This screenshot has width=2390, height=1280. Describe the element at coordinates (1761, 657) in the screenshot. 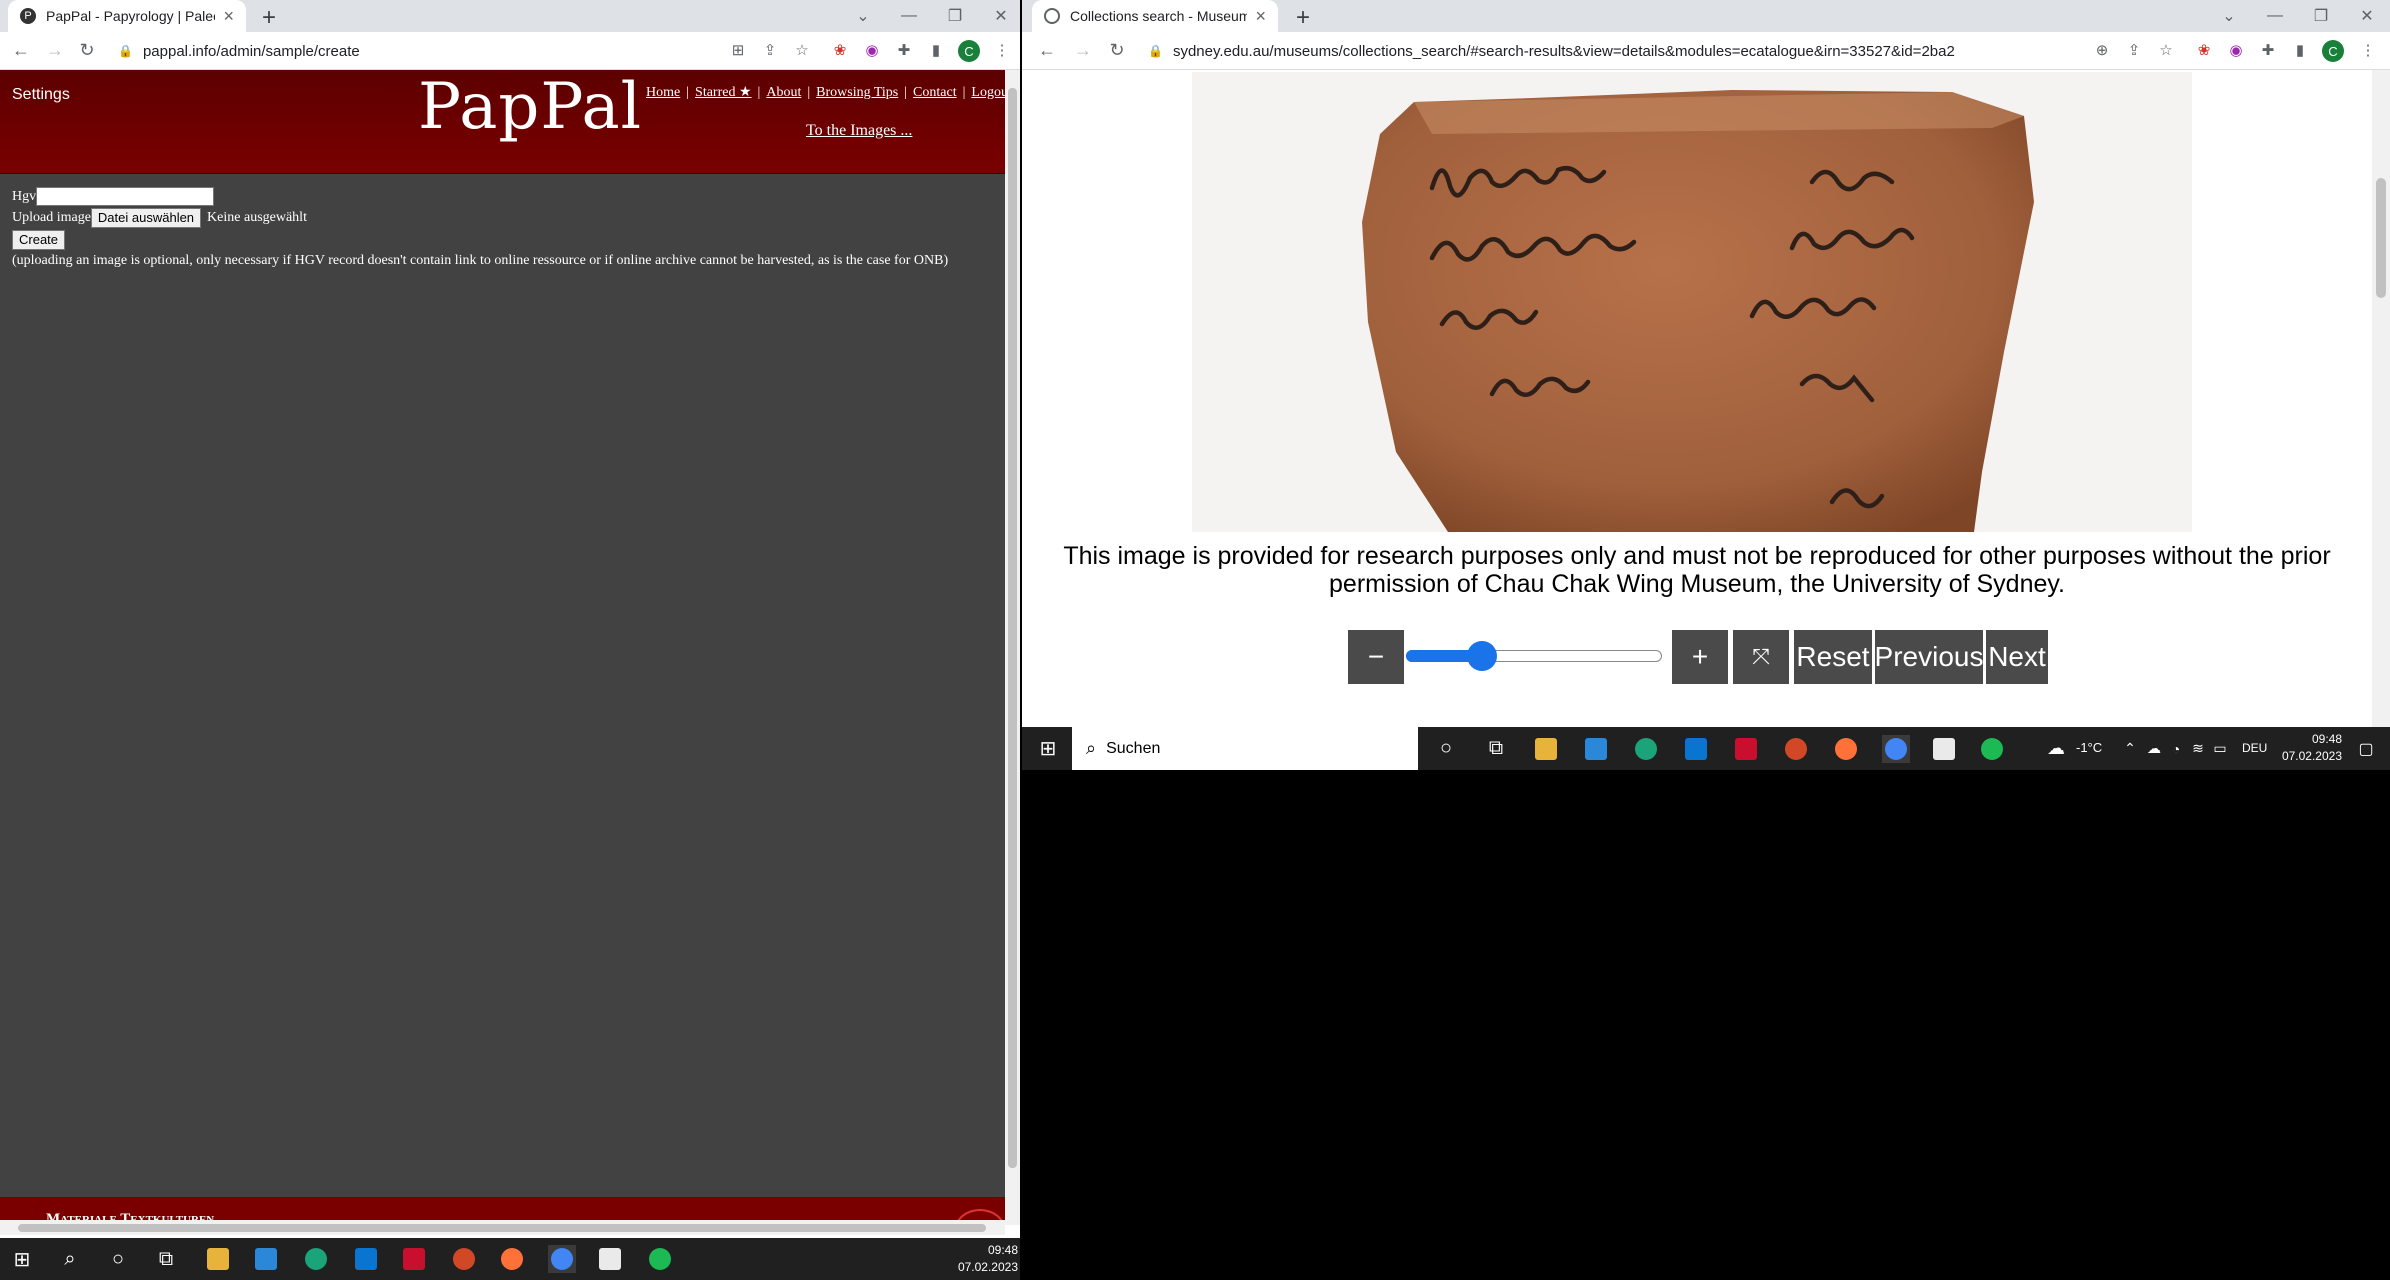

I see `fullscreen-button: ⤧` at that location.